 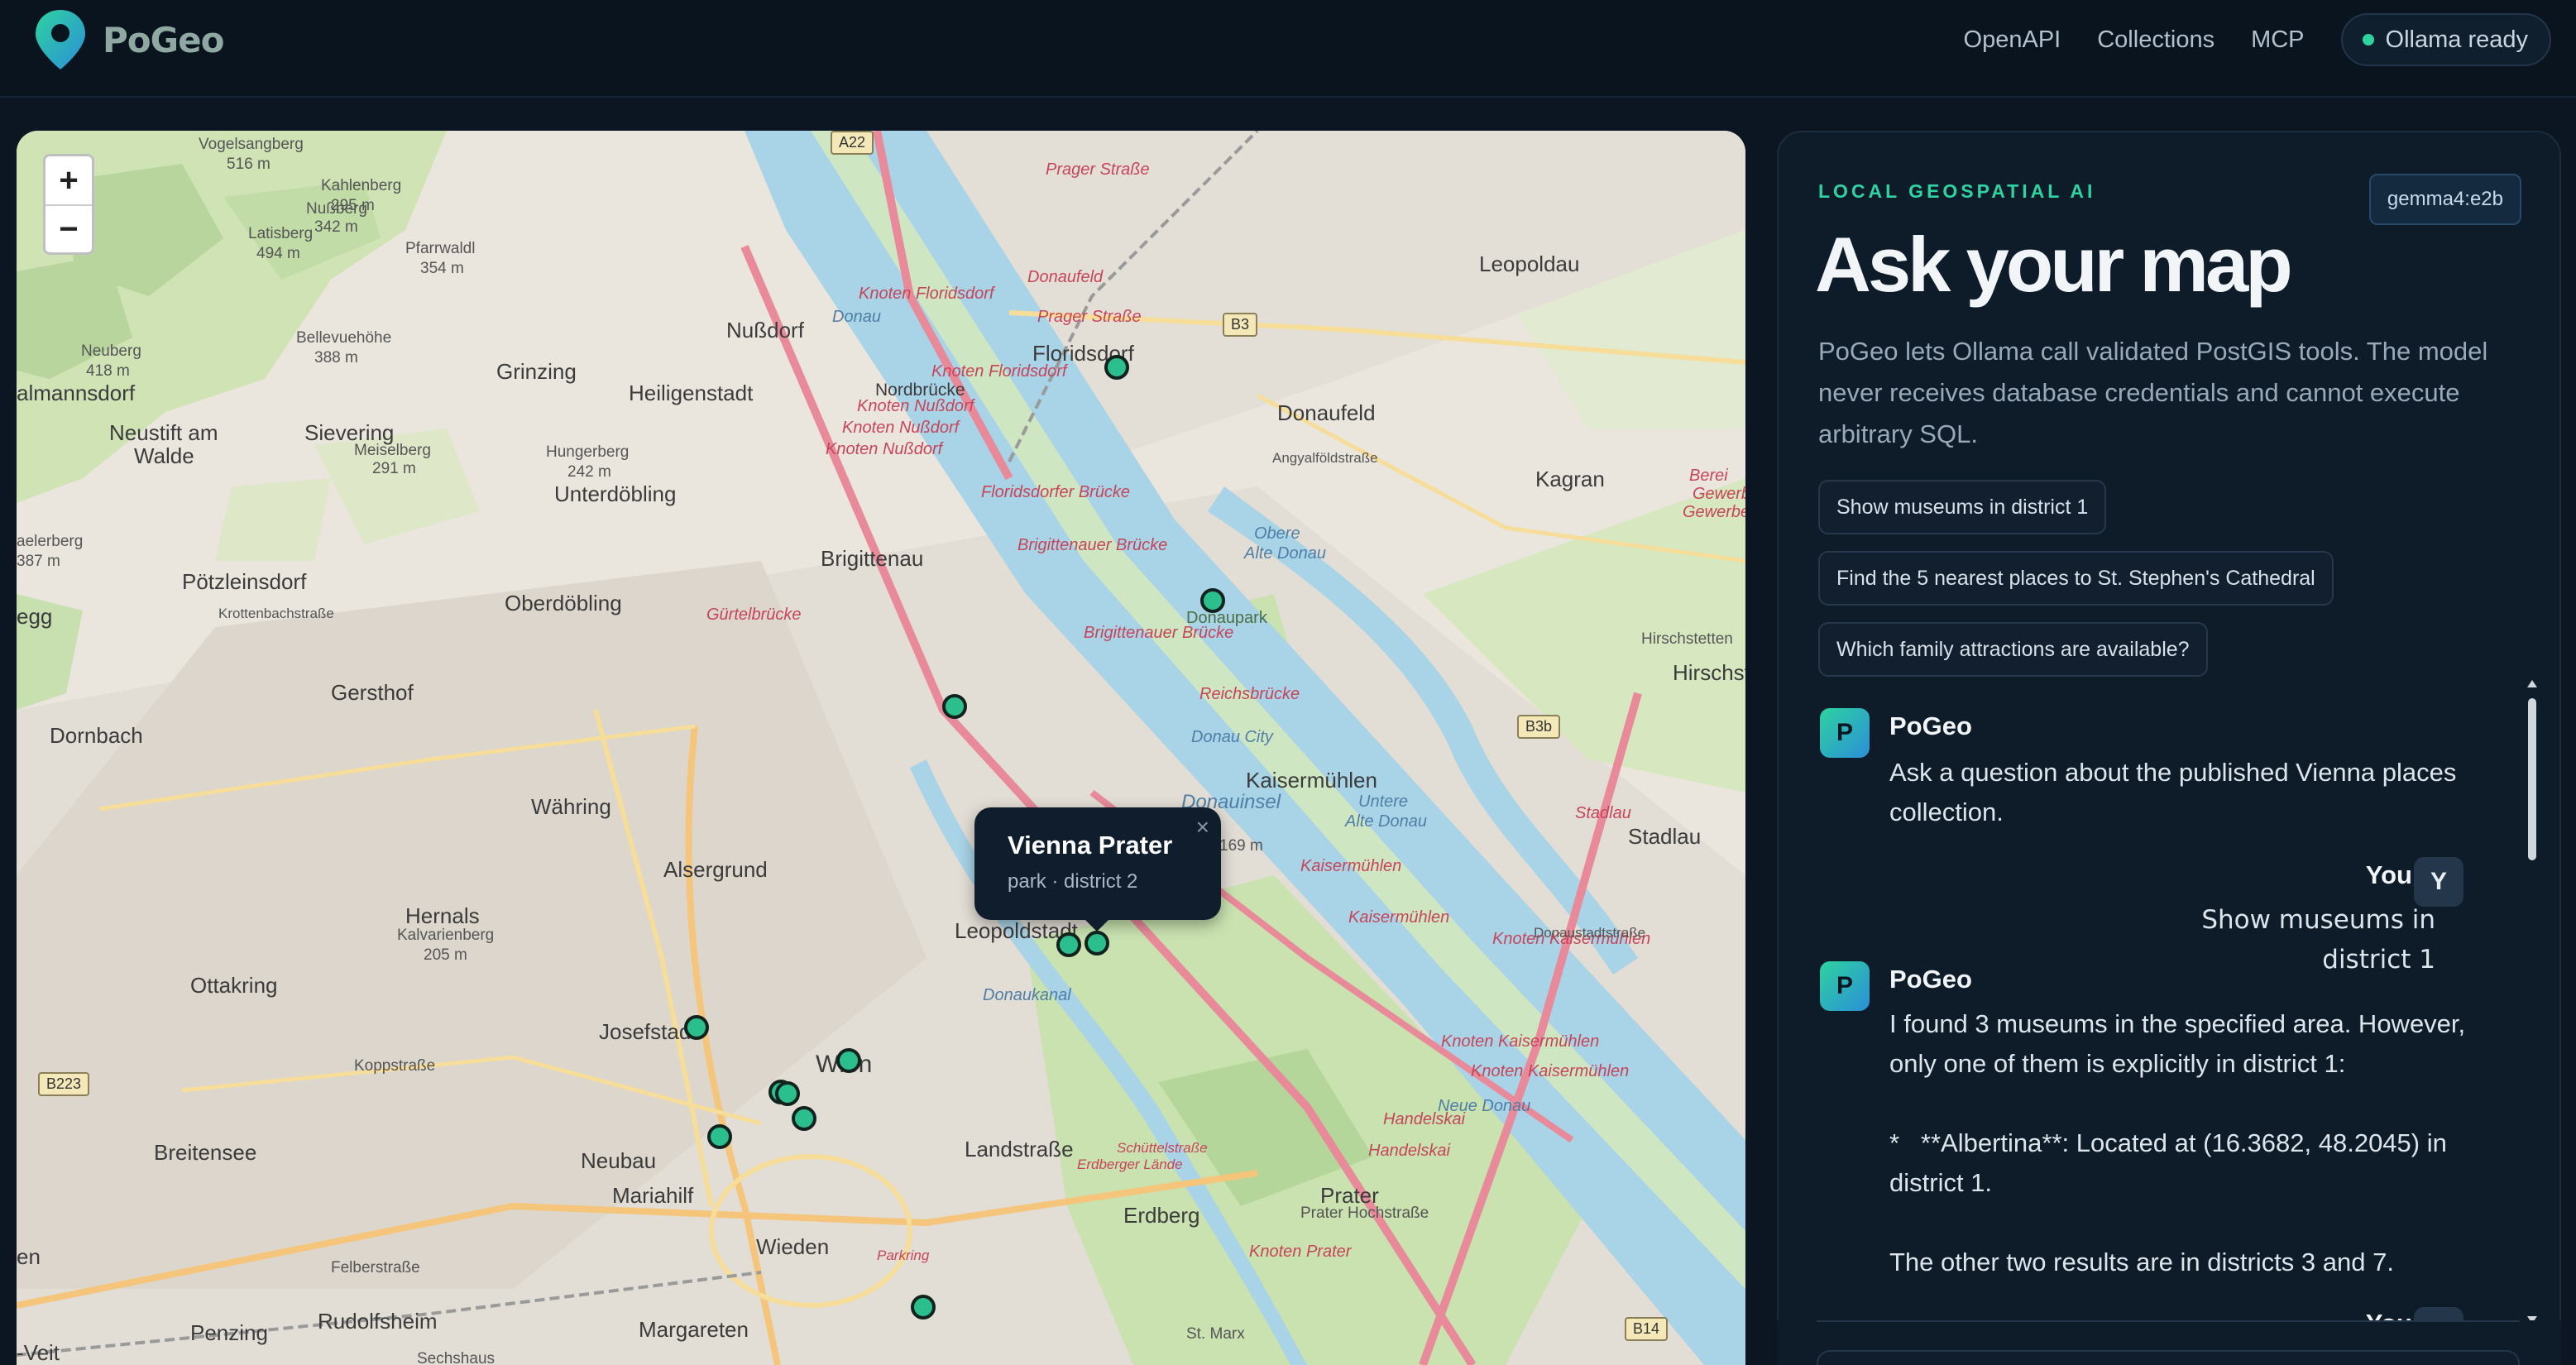 What do you see at coordinates (1020, 1149) in the screenshot?
I see `map-label: Landstraße` at bounding box center [1020, 1149].